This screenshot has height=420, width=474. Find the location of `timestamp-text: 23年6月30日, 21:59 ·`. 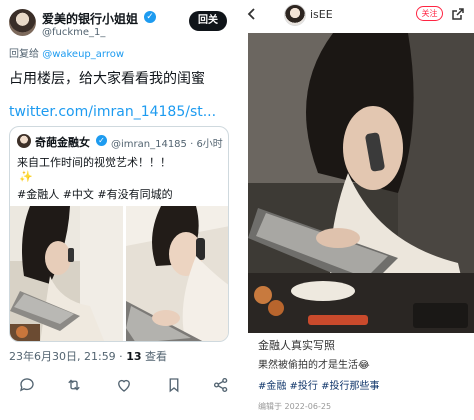

timestamp-text: 23年6月30日, 21:59 · is located at coordinates (67, 356).